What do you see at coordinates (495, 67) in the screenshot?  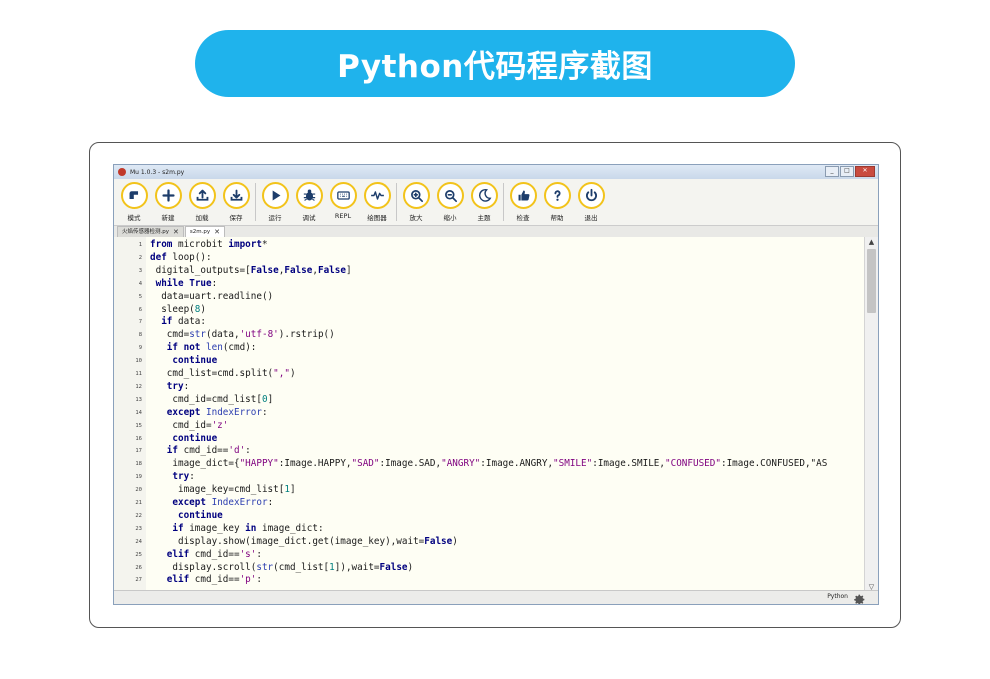 I see `banner-title: Python代码程序截图` at bounding box center [495, 67].